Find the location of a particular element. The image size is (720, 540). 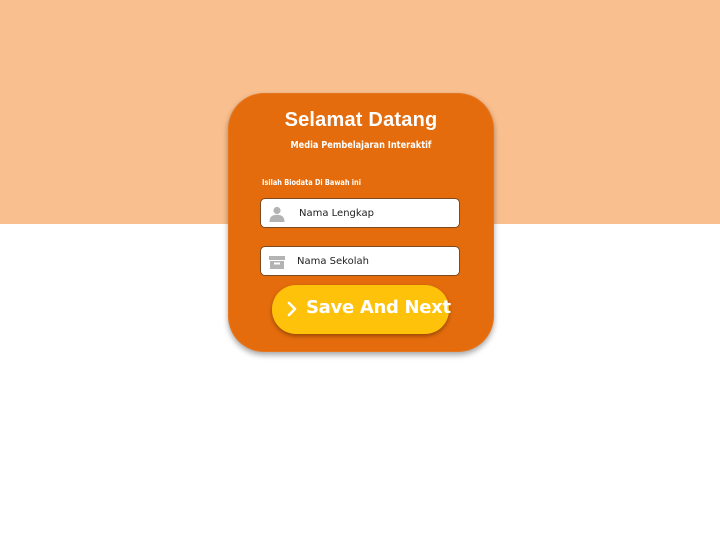

save-button-label: Save And Next is located at coordinates (378, 307).